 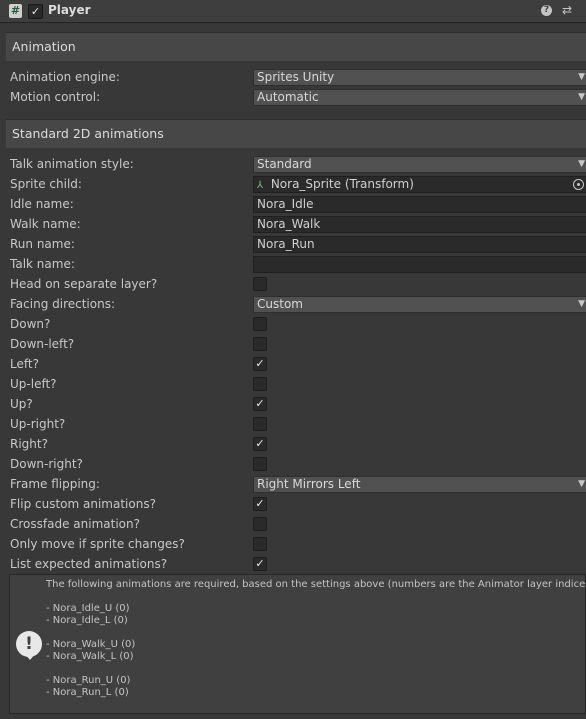 I want to click on motion-control-value: Automatic, so click(x=288, y=97).